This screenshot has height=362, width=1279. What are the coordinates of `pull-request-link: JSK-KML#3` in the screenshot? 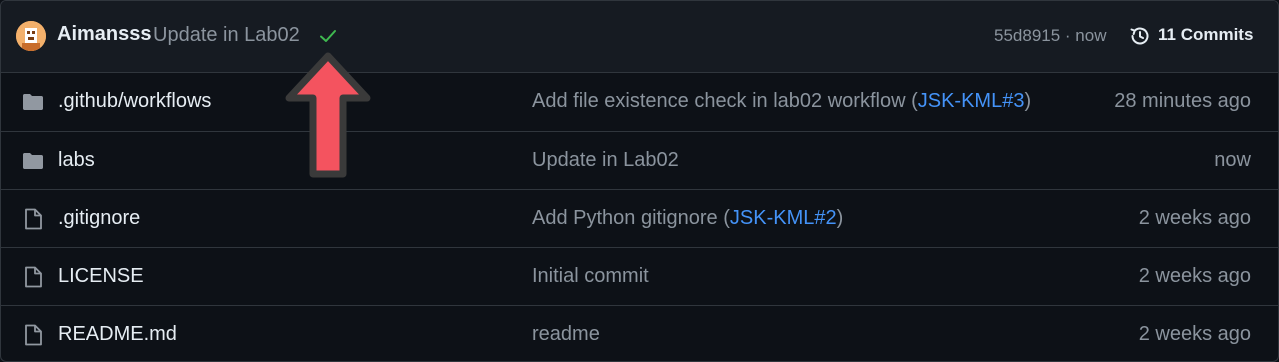 It's located at (971, 101).